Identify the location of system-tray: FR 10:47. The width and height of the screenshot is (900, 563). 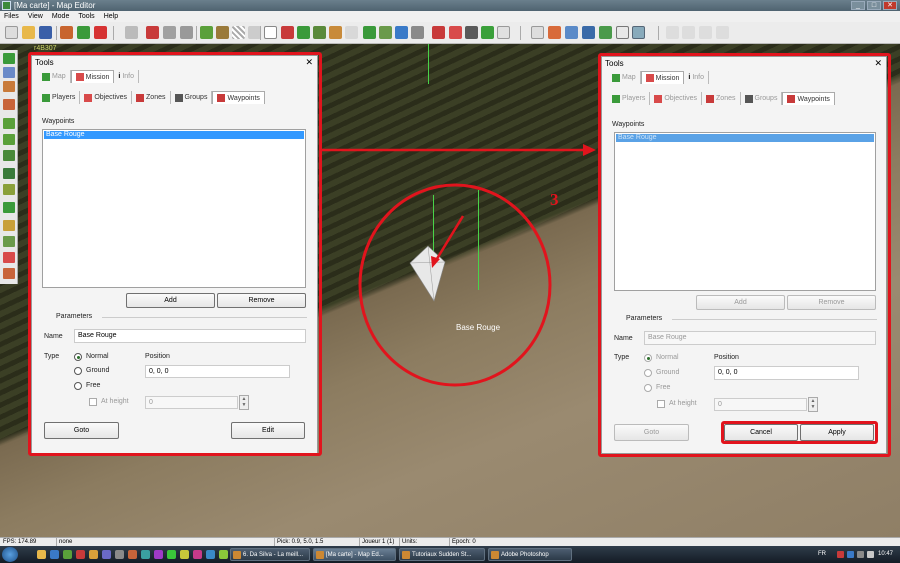
(856, 554).